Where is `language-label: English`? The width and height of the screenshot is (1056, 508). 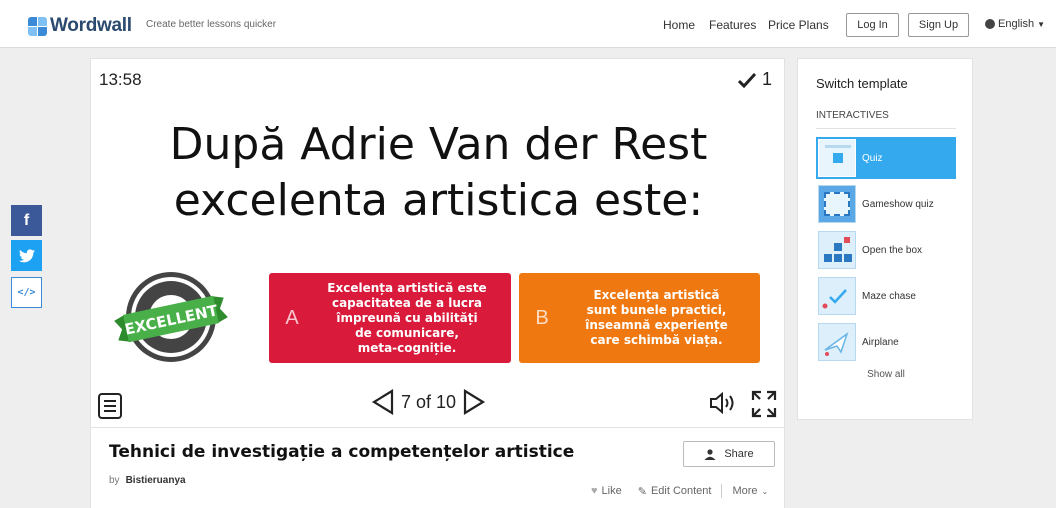
language-label: English is located at coordinates (1016, 24).